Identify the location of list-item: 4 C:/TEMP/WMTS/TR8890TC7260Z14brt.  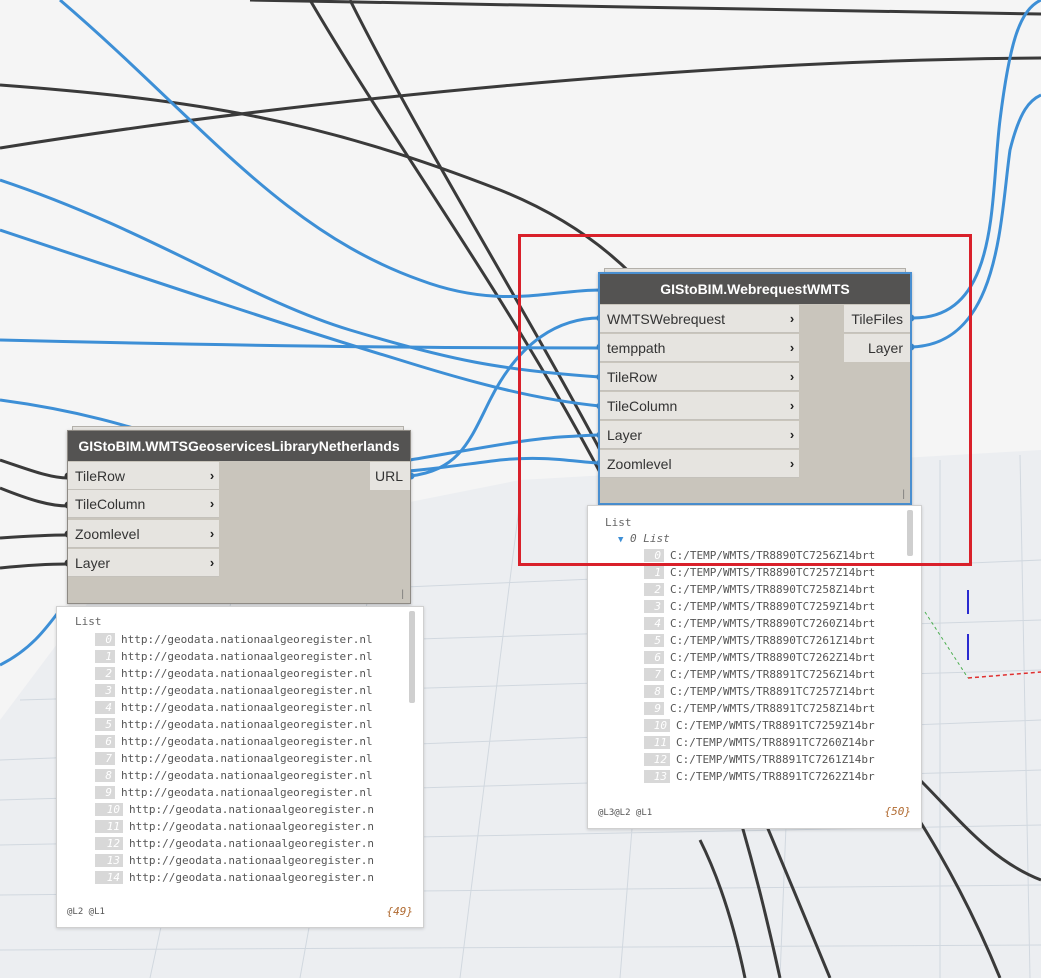
(759, 623).